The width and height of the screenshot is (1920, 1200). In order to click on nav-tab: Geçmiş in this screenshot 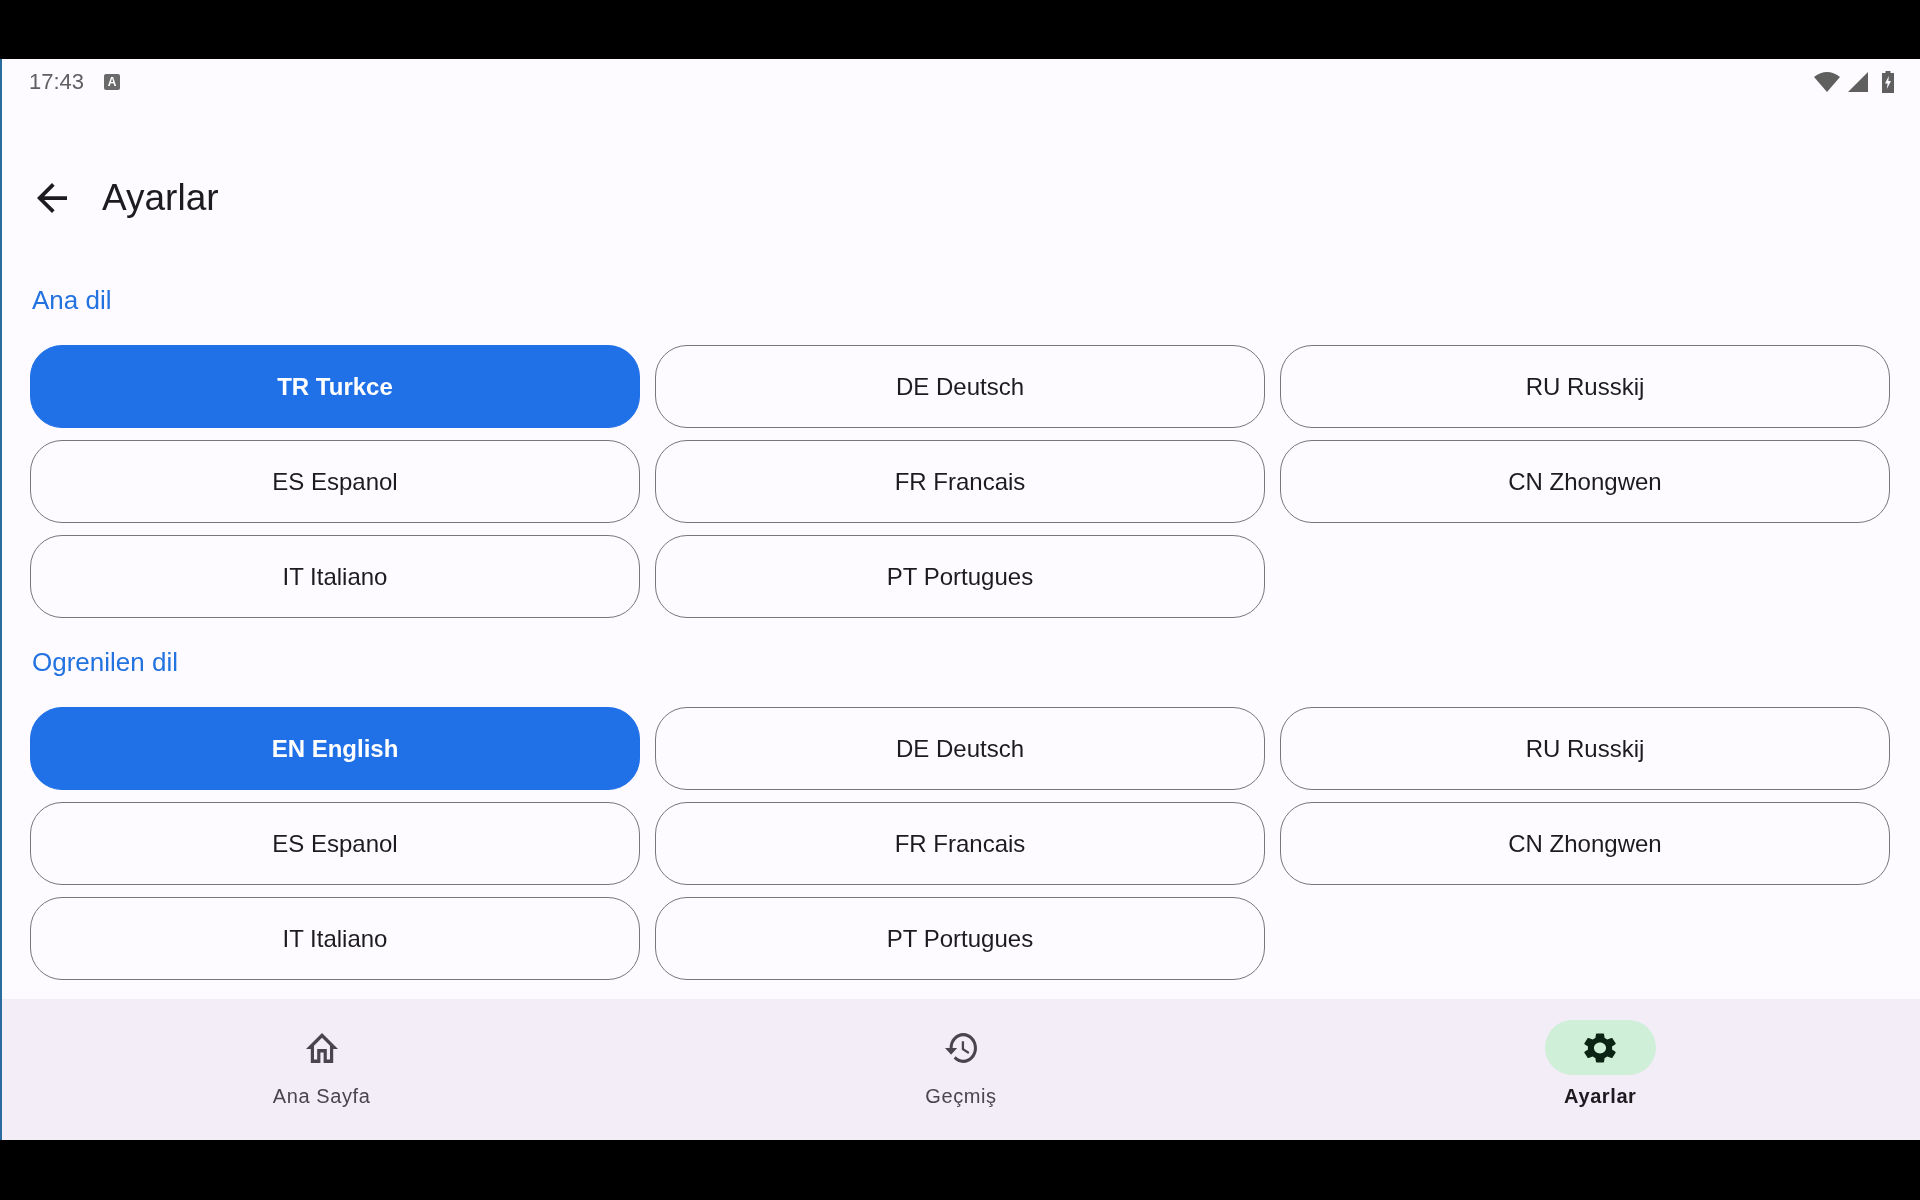, I will do `click(961, 1053)`.